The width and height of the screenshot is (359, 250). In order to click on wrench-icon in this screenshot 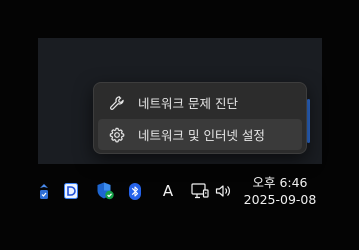, I will do `click(117, 103)`.